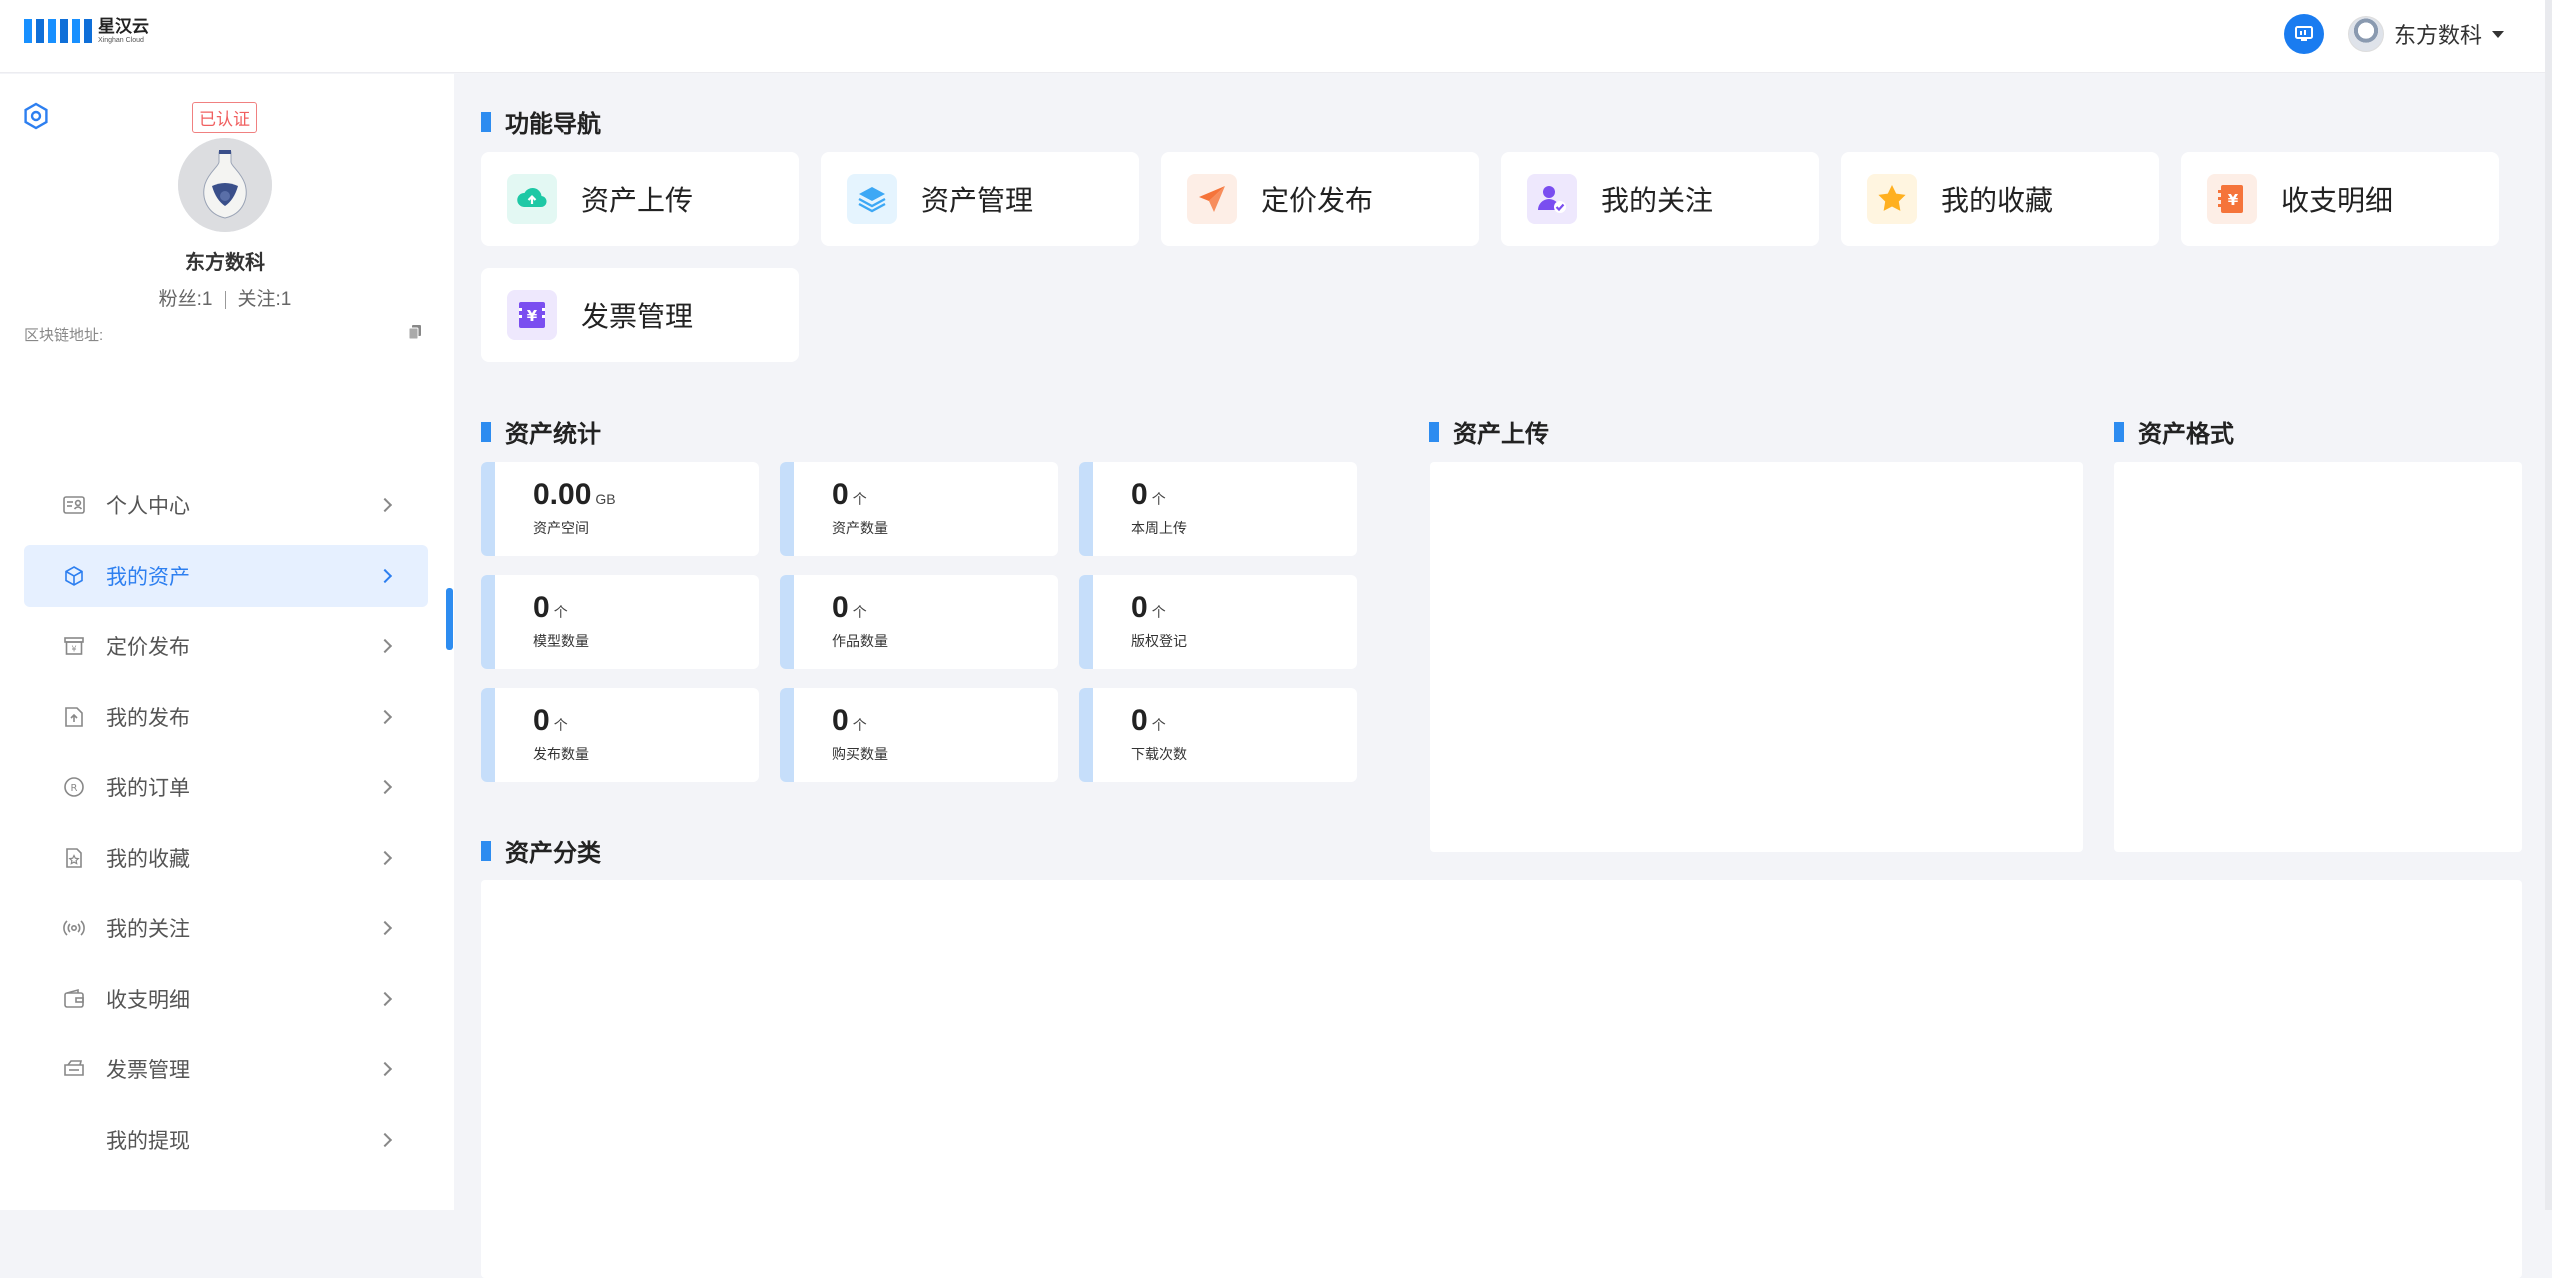  I want to click on sidebar-item-label: 我的订单, so click(148, 788).